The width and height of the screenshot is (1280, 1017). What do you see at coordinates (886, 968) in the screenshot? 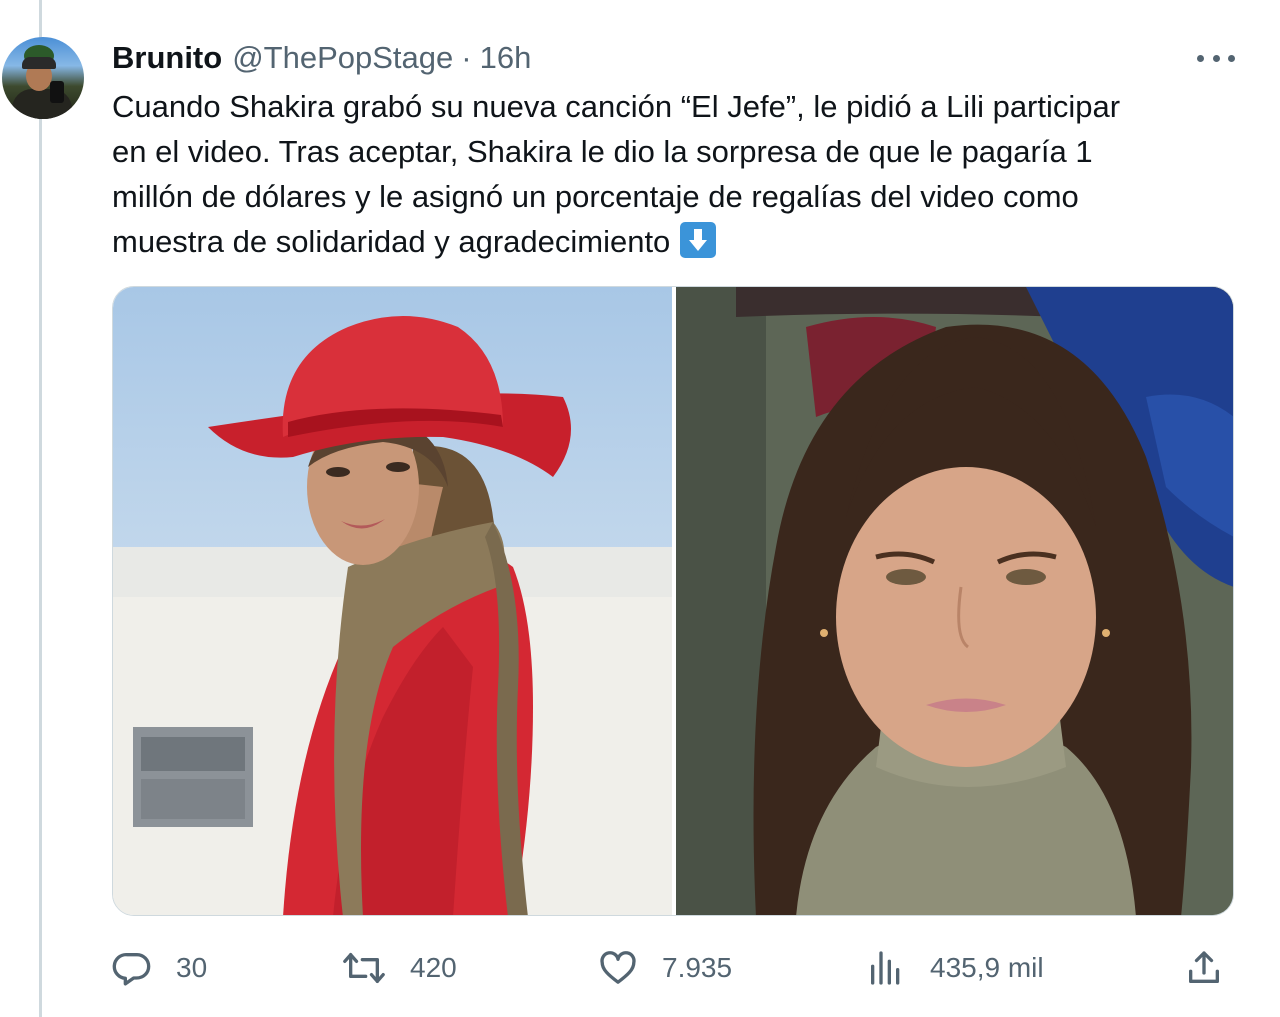
I see `views-icon` at bounding box center [886, 968].